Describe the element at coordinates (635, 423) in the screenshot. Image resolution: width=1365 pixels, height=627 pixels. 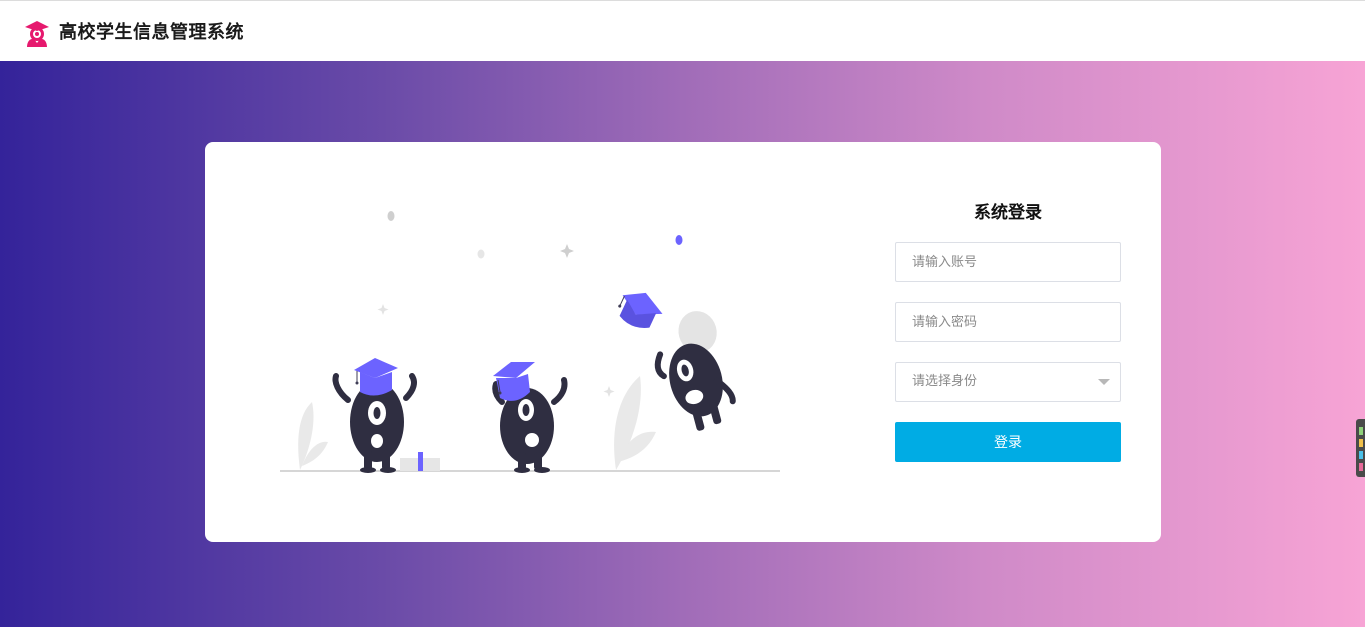
I see `plant-right` at that location.